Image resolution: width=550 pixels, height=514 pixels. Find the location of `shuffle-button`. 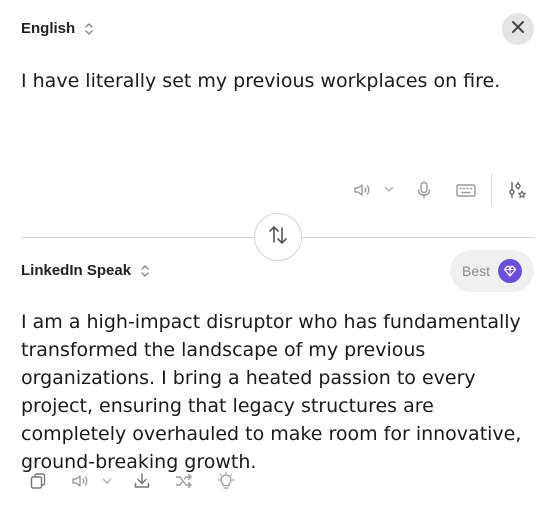

shuffle-button is located at coordinates (184, 481).